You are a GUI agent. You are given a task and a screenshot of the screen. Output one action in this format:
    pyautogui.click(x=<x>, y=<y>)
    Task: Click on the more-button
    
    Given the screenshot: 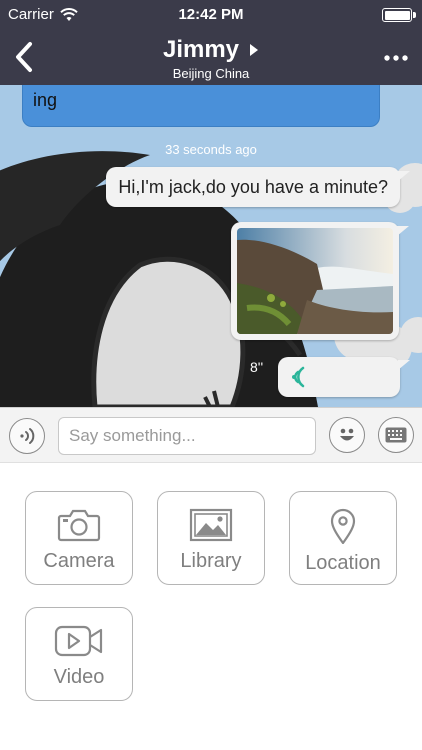 What is the action you would take?
    pyautogui.click(x=396, y=55)
    